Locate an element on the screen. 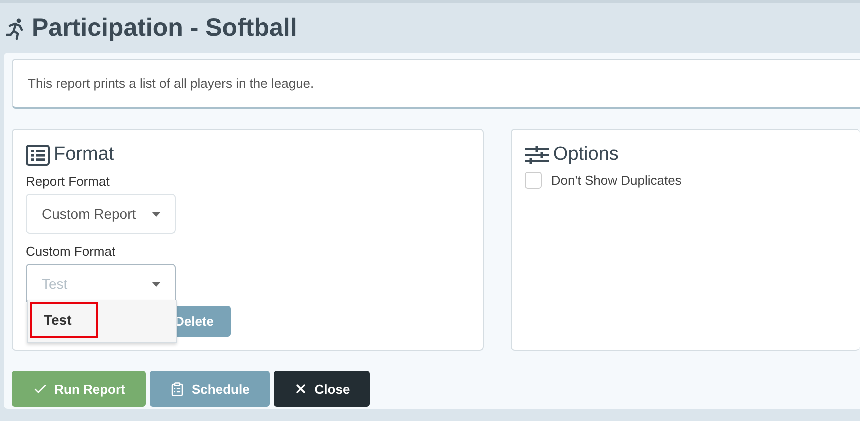  select-field: Custom Report is located at coordinates (101, 214).